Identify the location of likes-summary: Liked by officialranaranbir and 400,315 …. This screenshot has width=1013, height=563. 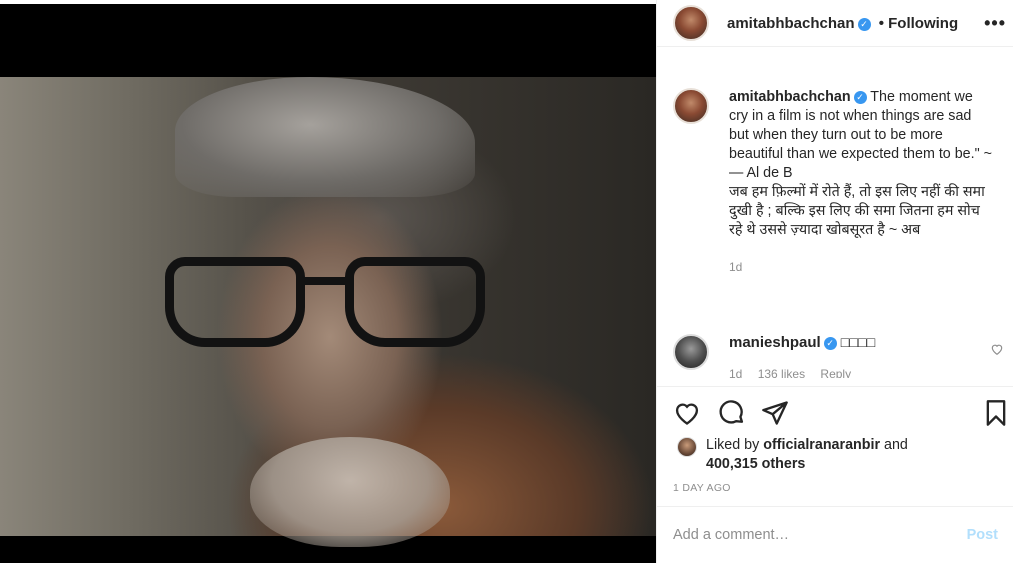
(792, 455).